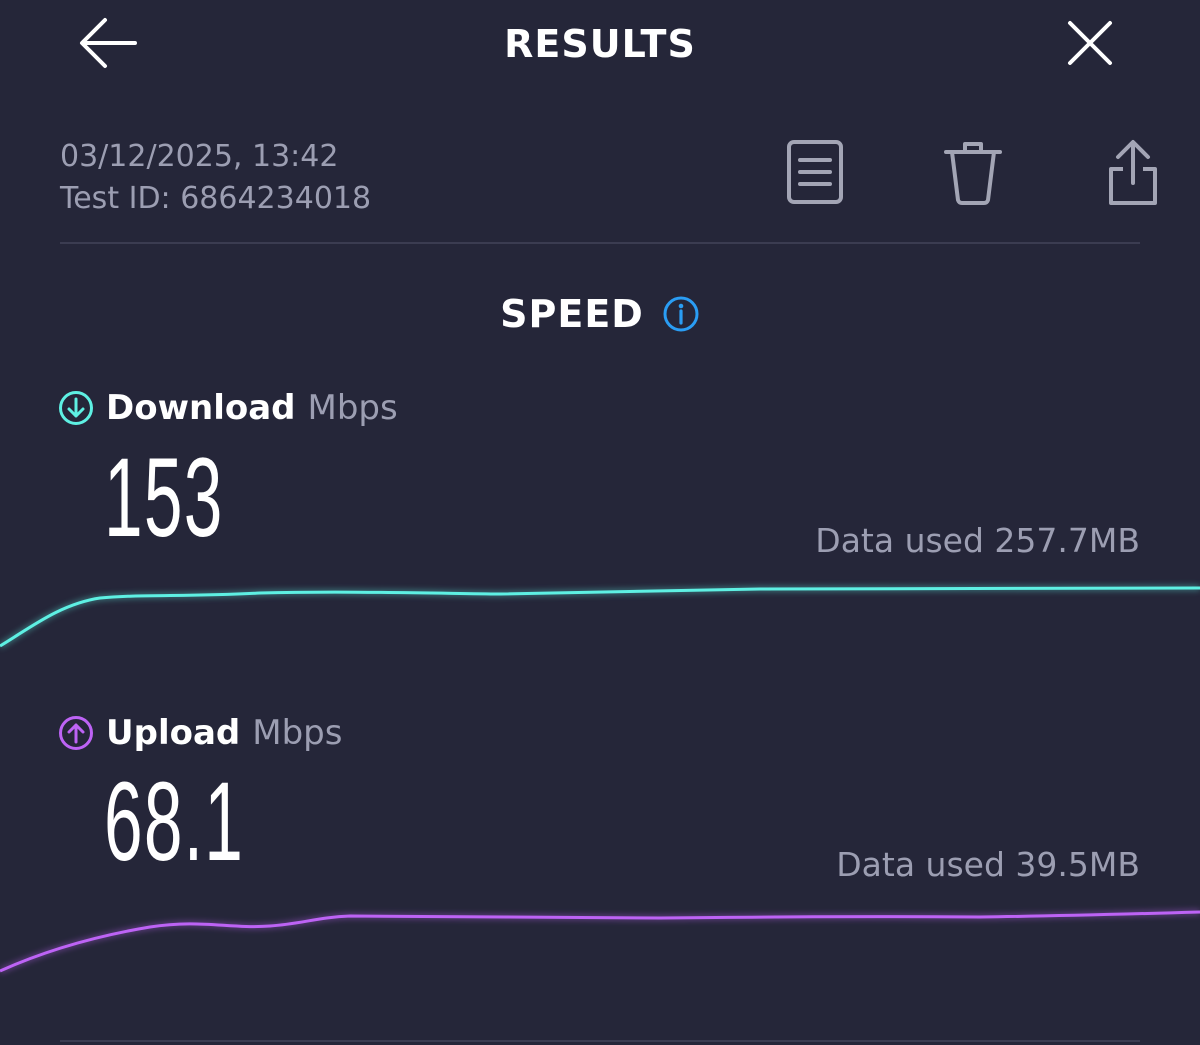 Image resolution: width=1200 pixels, height=1045 pixels. What do you see at coordinates (681, 314) in the screenshot?
I see `info-icon` at bounding box center [681, 314].